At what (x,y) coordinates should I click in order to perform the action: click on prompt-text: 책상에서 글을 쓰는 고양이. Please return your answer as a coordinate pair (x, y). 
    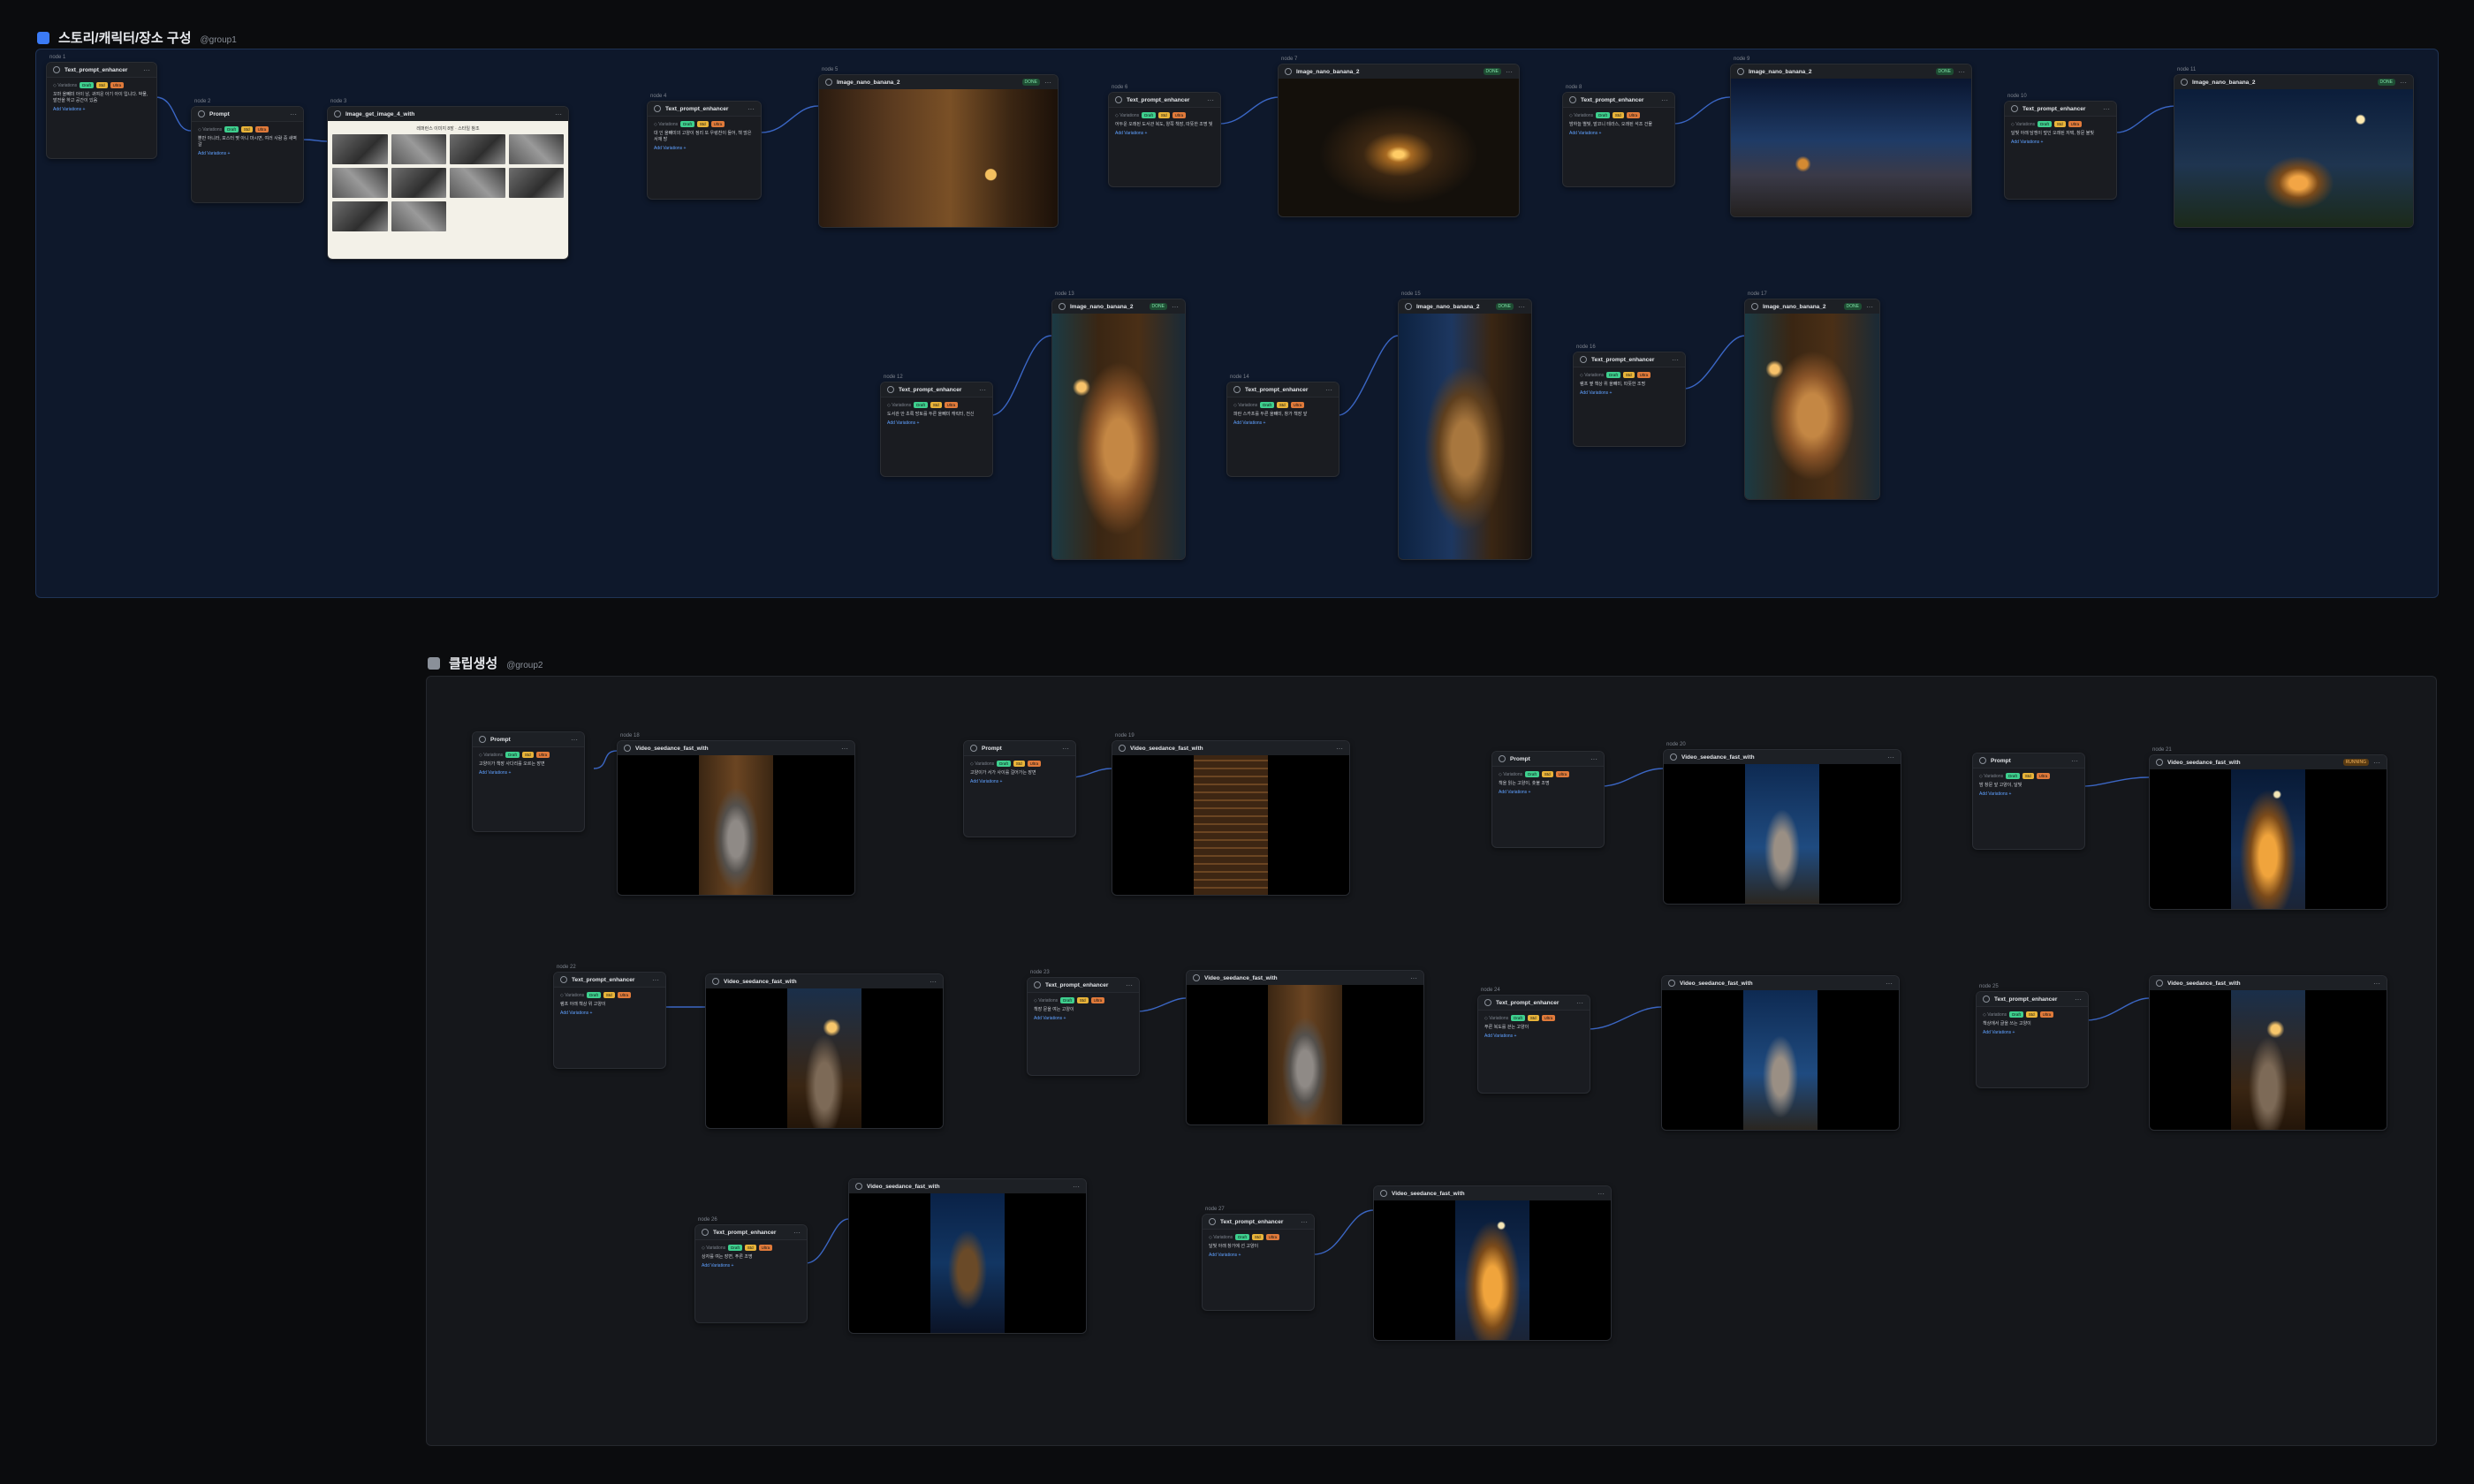
    Looking at the image, I should click on (2032, 1024).